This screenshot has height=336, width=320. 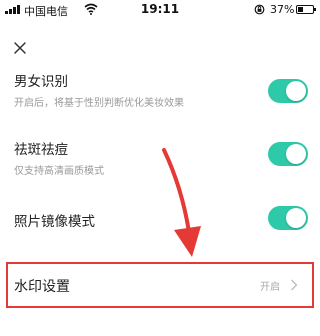 I want to click on setting-title: 照片镜像模式, so click(x=54, y=222).